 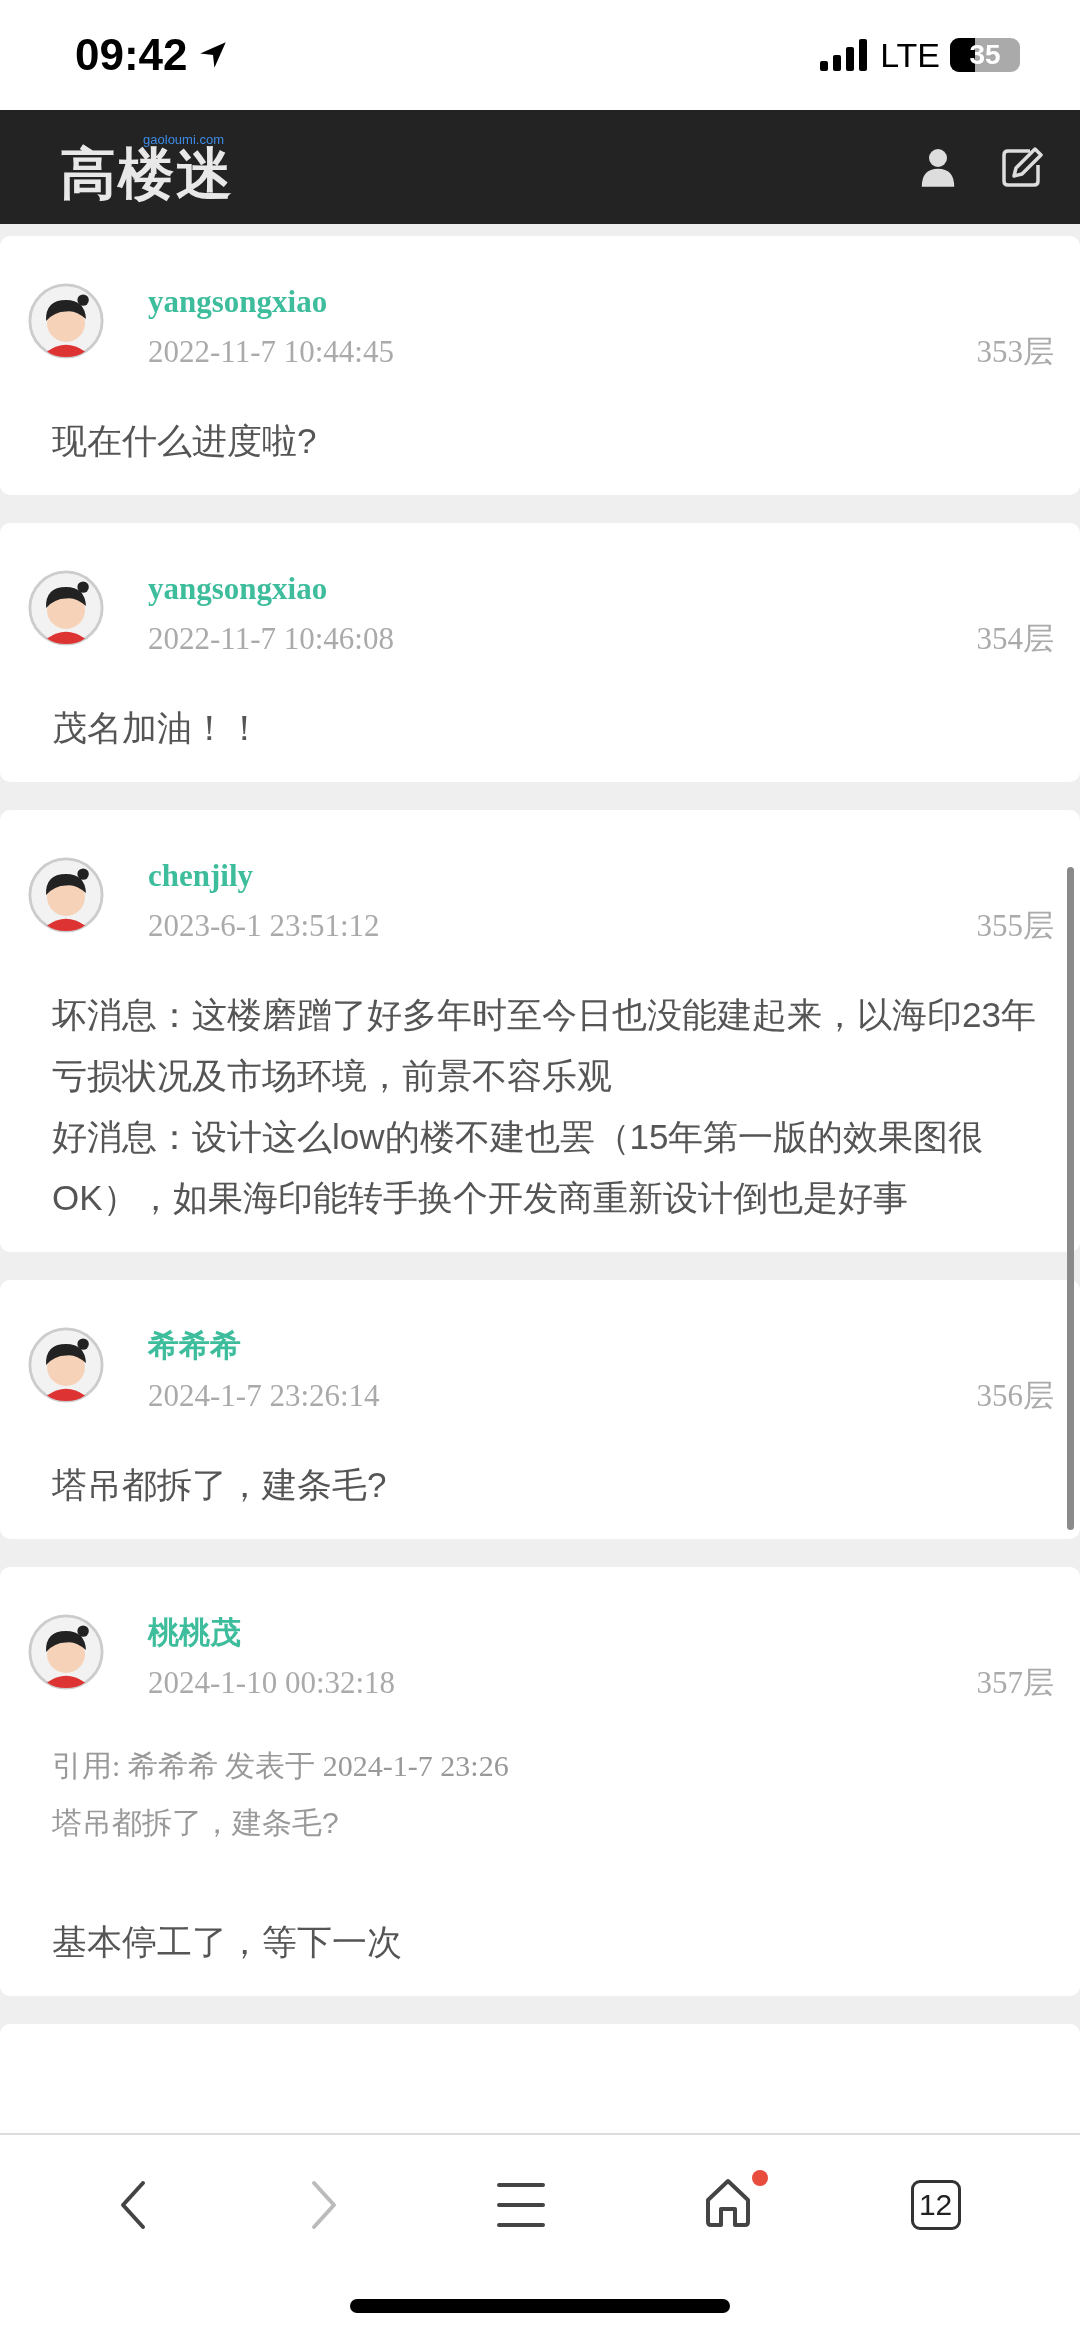 What do you see at coordinates (935, 2205) in the screenshot?
I see `tab-count-button: 12` at bounding box center [935, 2205].